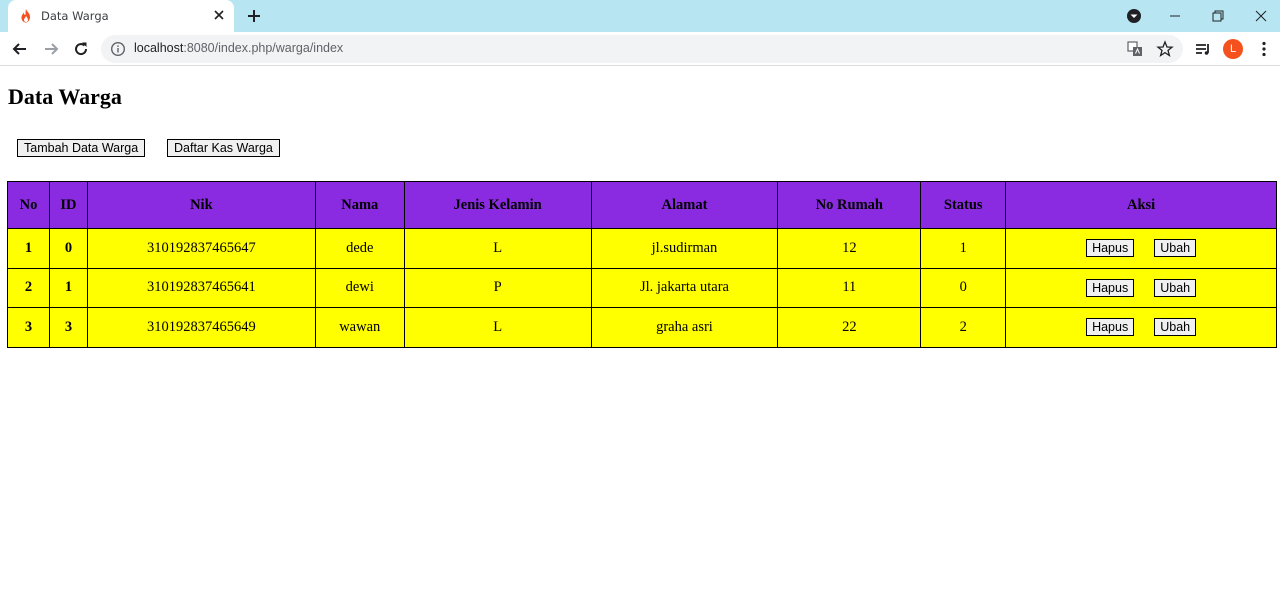 The height and width of the screenshot is (593, 1280). I want to click on cell-no: 2, so click(28, 288).